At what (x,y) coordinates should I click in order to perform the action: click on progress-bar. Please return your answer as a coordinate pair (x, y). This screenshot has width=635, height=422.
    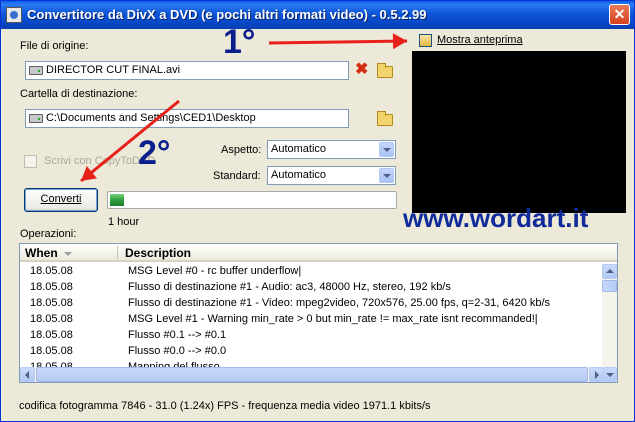
    Looking at the image, I should click on (252, 200).